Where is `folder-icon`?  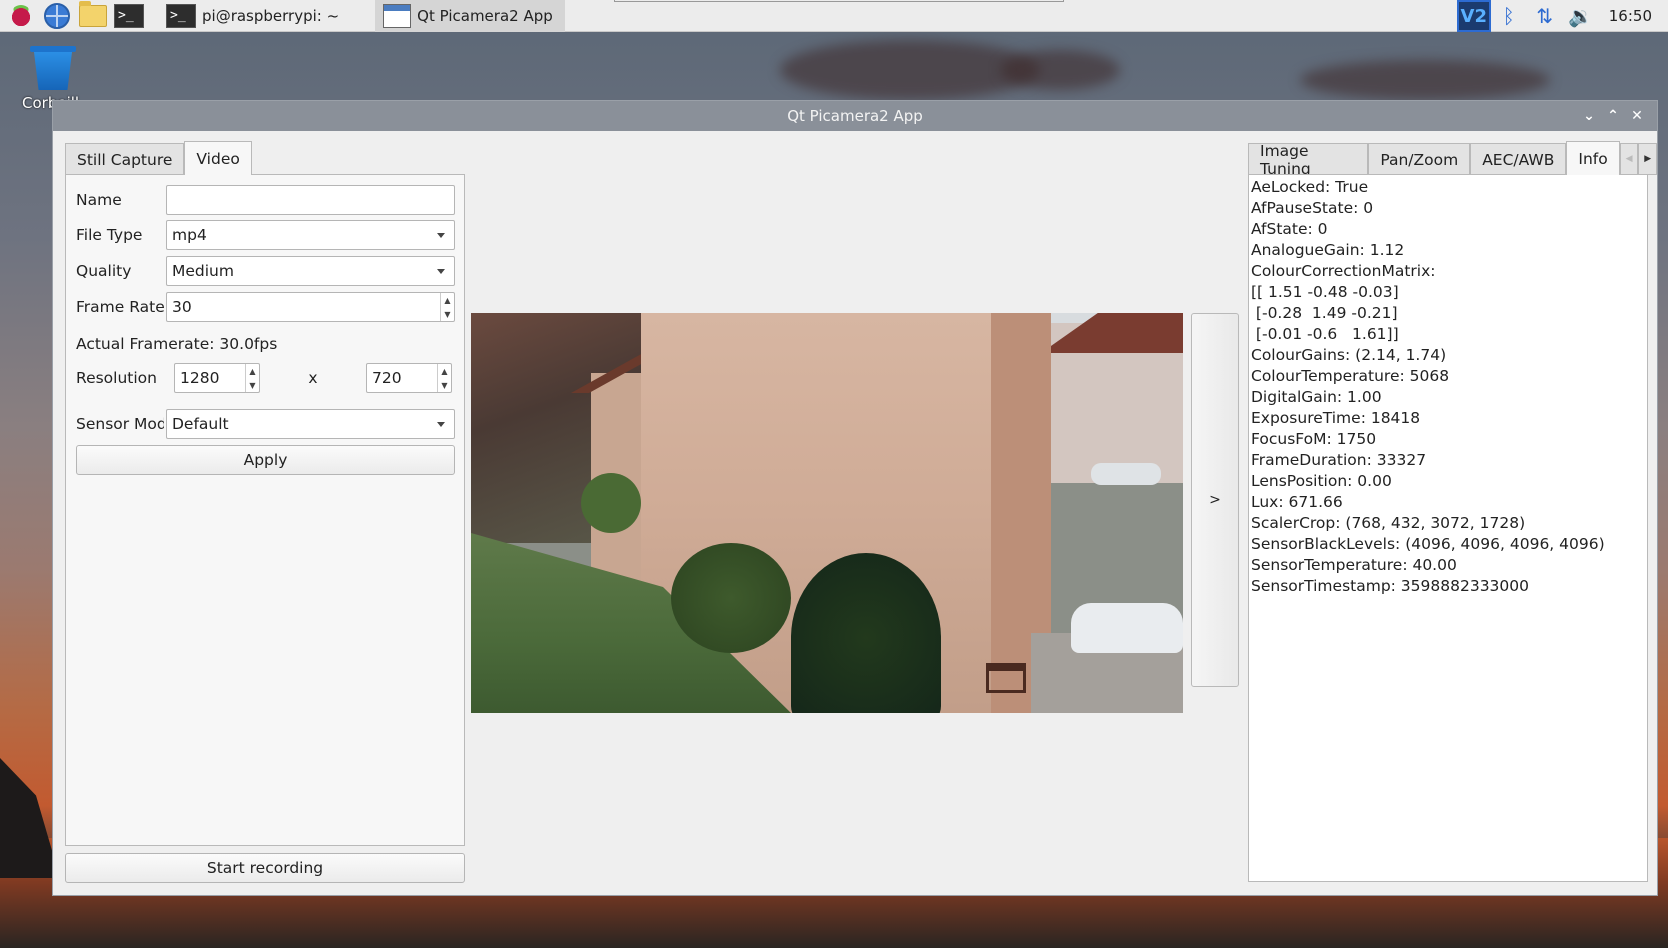
folder-icon is located at coordinates (93, 13).